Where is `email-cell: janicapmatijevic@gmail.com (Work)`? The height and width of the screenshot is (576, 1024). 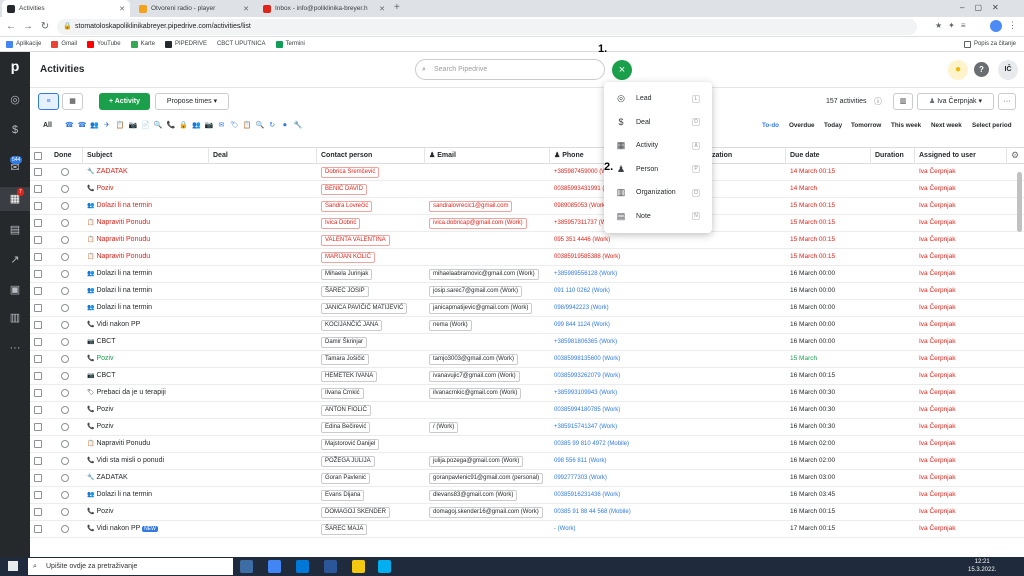
email-cell: janicapmatijevic@gmail.com (Work) is located at coordinates (487, 308).